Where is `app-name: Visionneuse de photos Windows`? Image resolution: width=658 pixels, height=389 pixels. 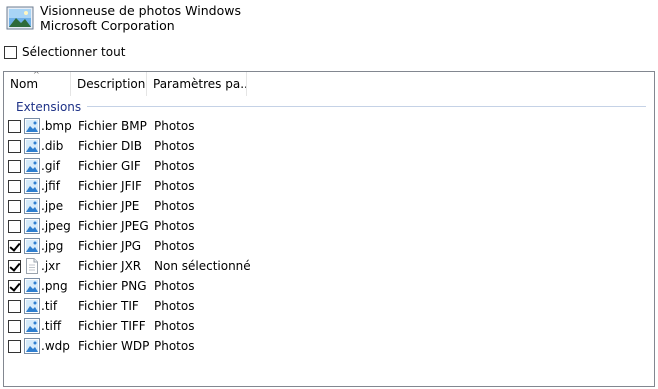 app-name: Visionneuse de photos Windows is located at coordinates (140, 10).